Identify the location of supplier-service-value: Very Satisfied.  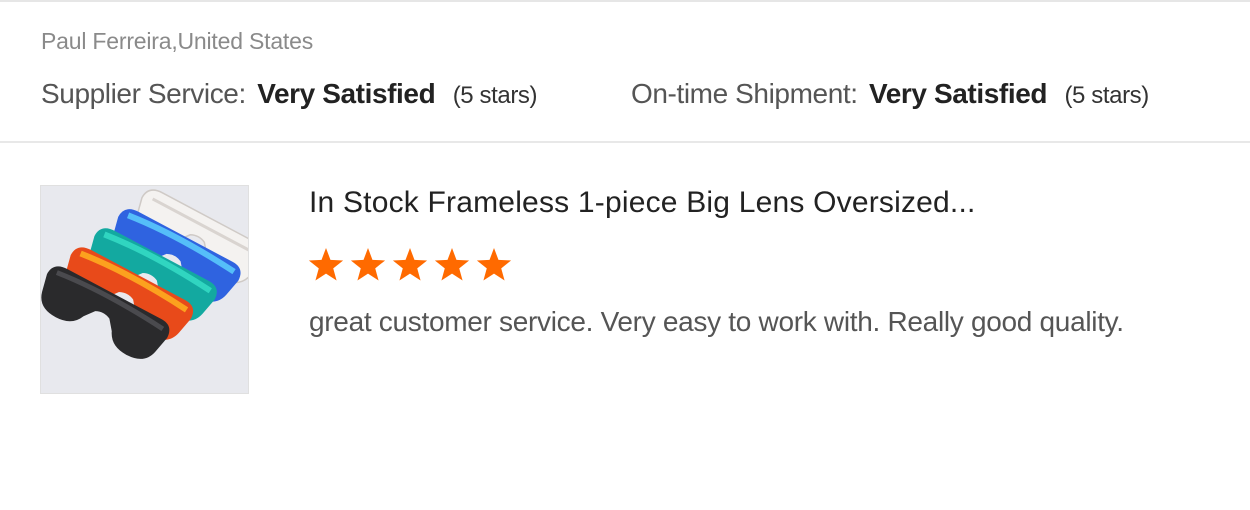
(346, 93).